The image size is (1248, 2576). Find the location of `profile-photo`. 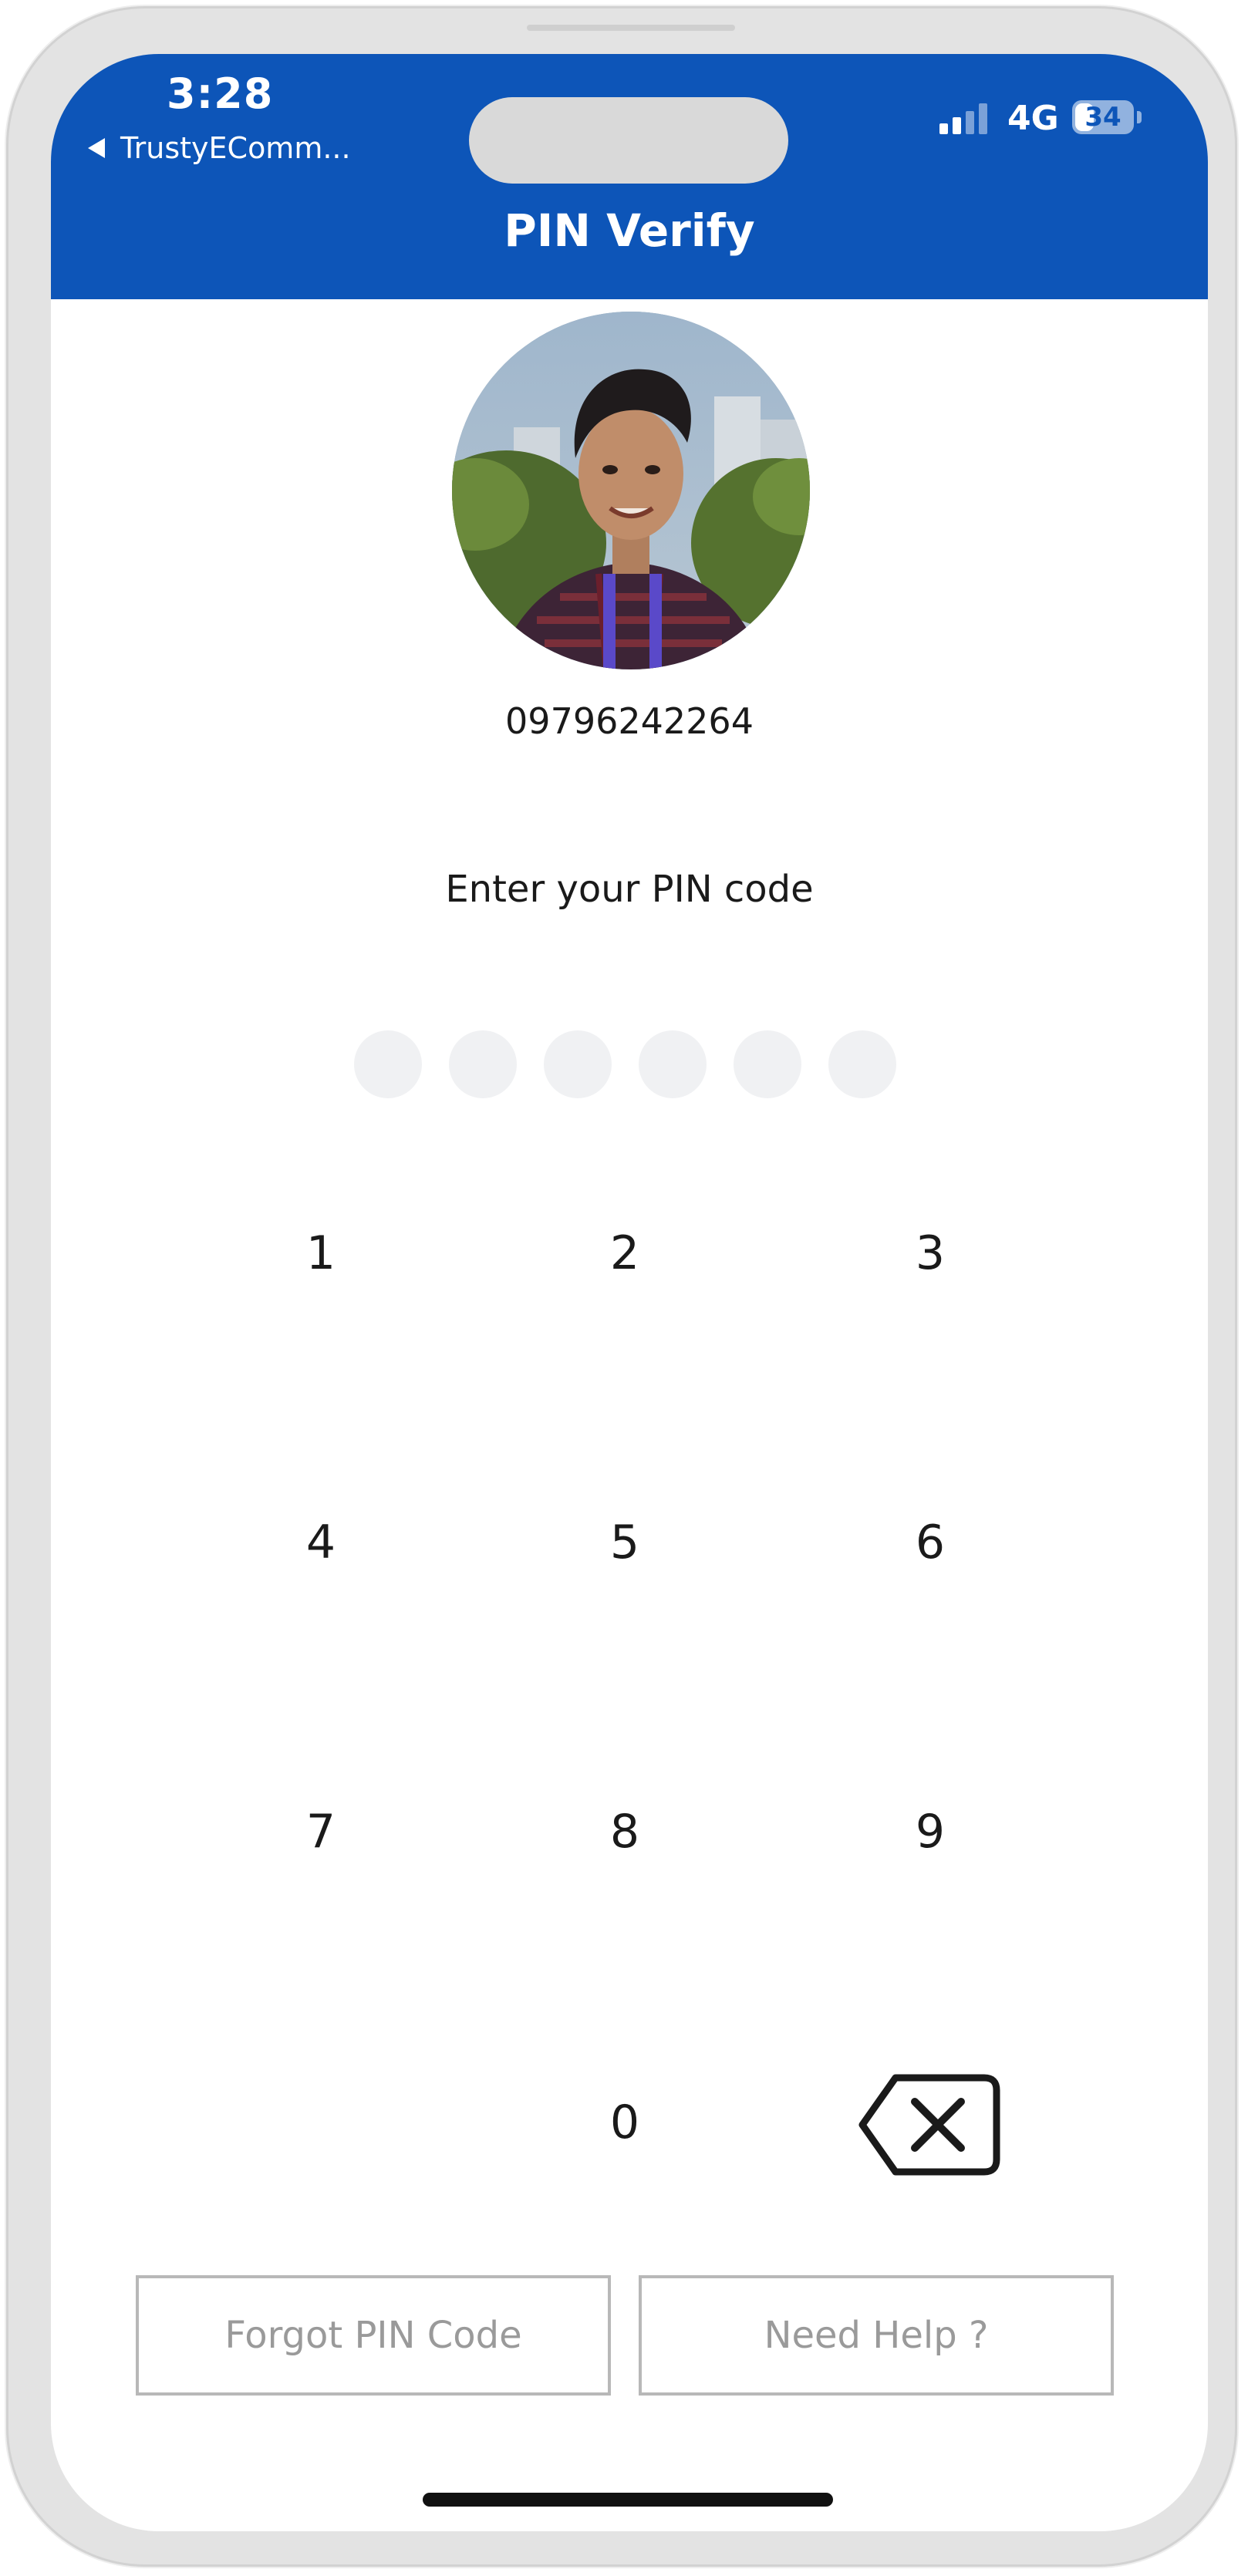

profile-photo is located at coordinates (631, 490).